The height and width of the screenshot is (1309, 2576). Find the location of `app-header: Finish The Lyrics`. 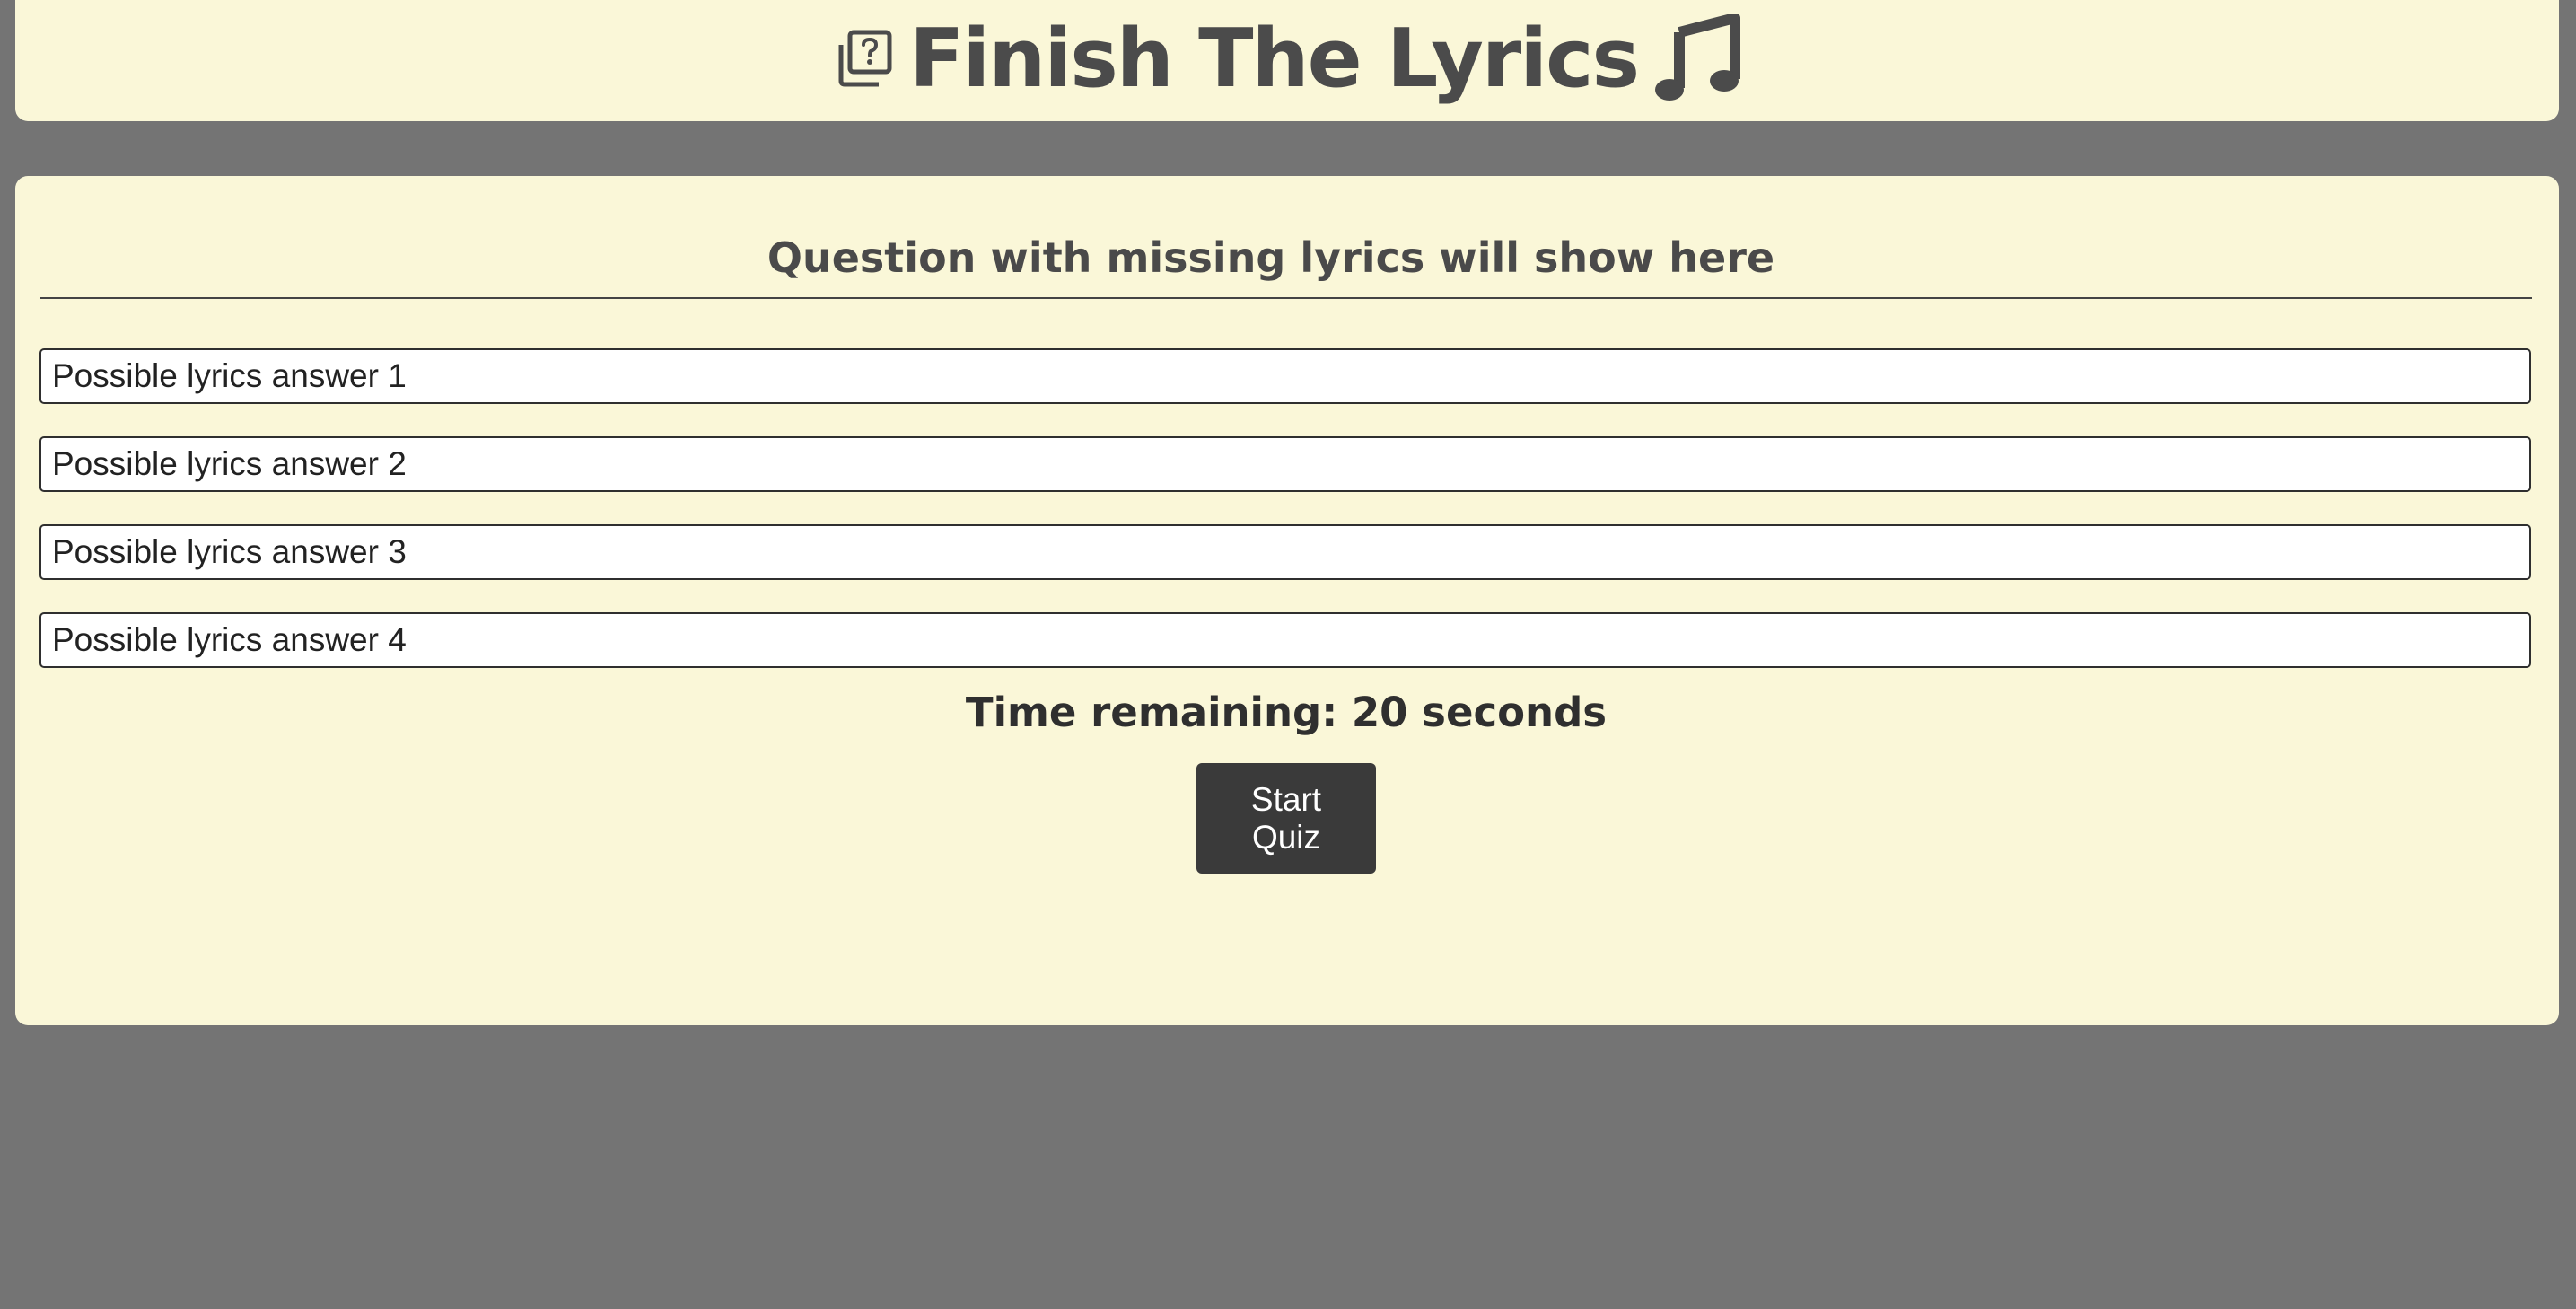

app-header: Finish The Lyrics is located at coordinates (1287, 61).